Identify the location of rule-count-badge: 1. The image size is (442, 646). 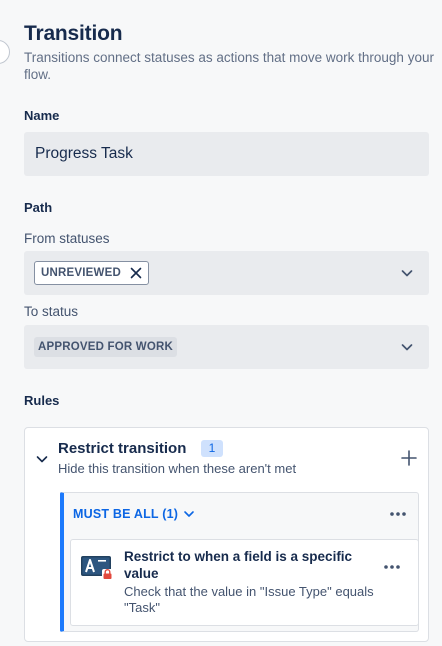
(212, 448).